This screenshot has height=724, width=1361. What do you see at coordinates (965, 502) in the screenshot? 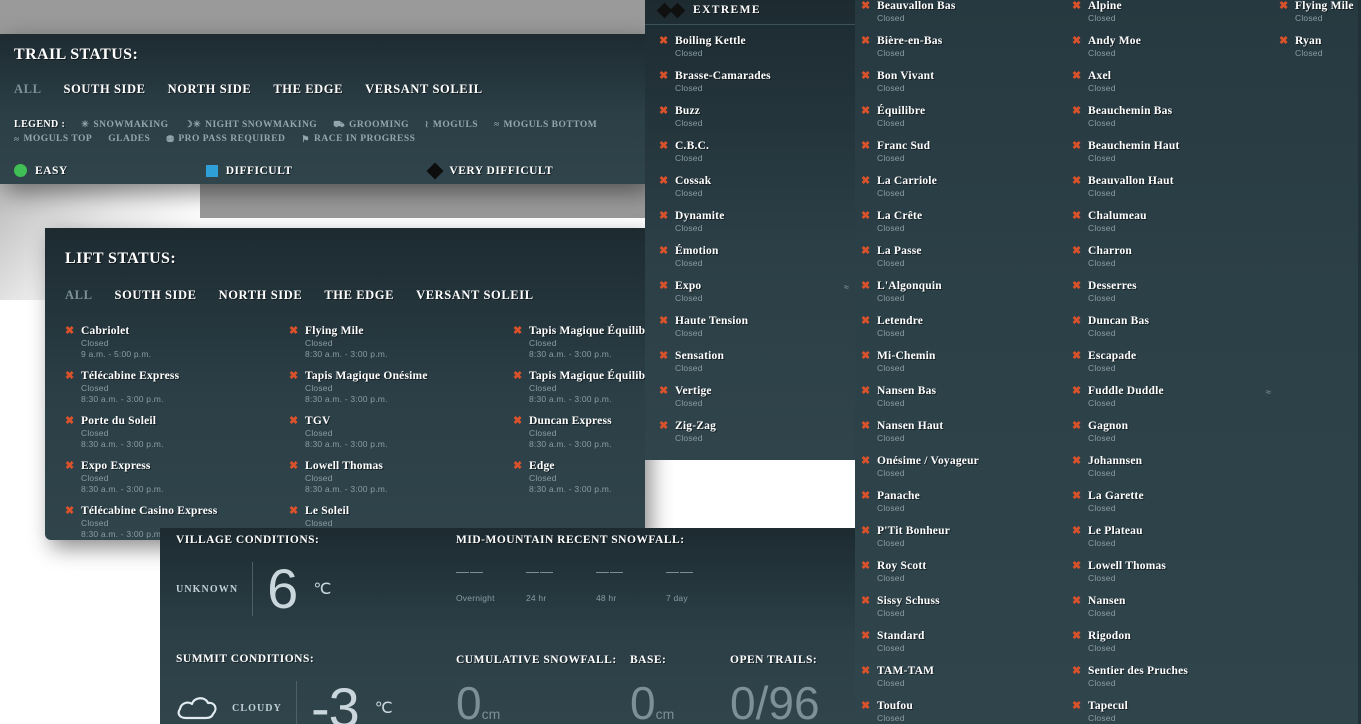
I see `trail-item: ✖ Panache Closed` at bounding box center [965, 502].